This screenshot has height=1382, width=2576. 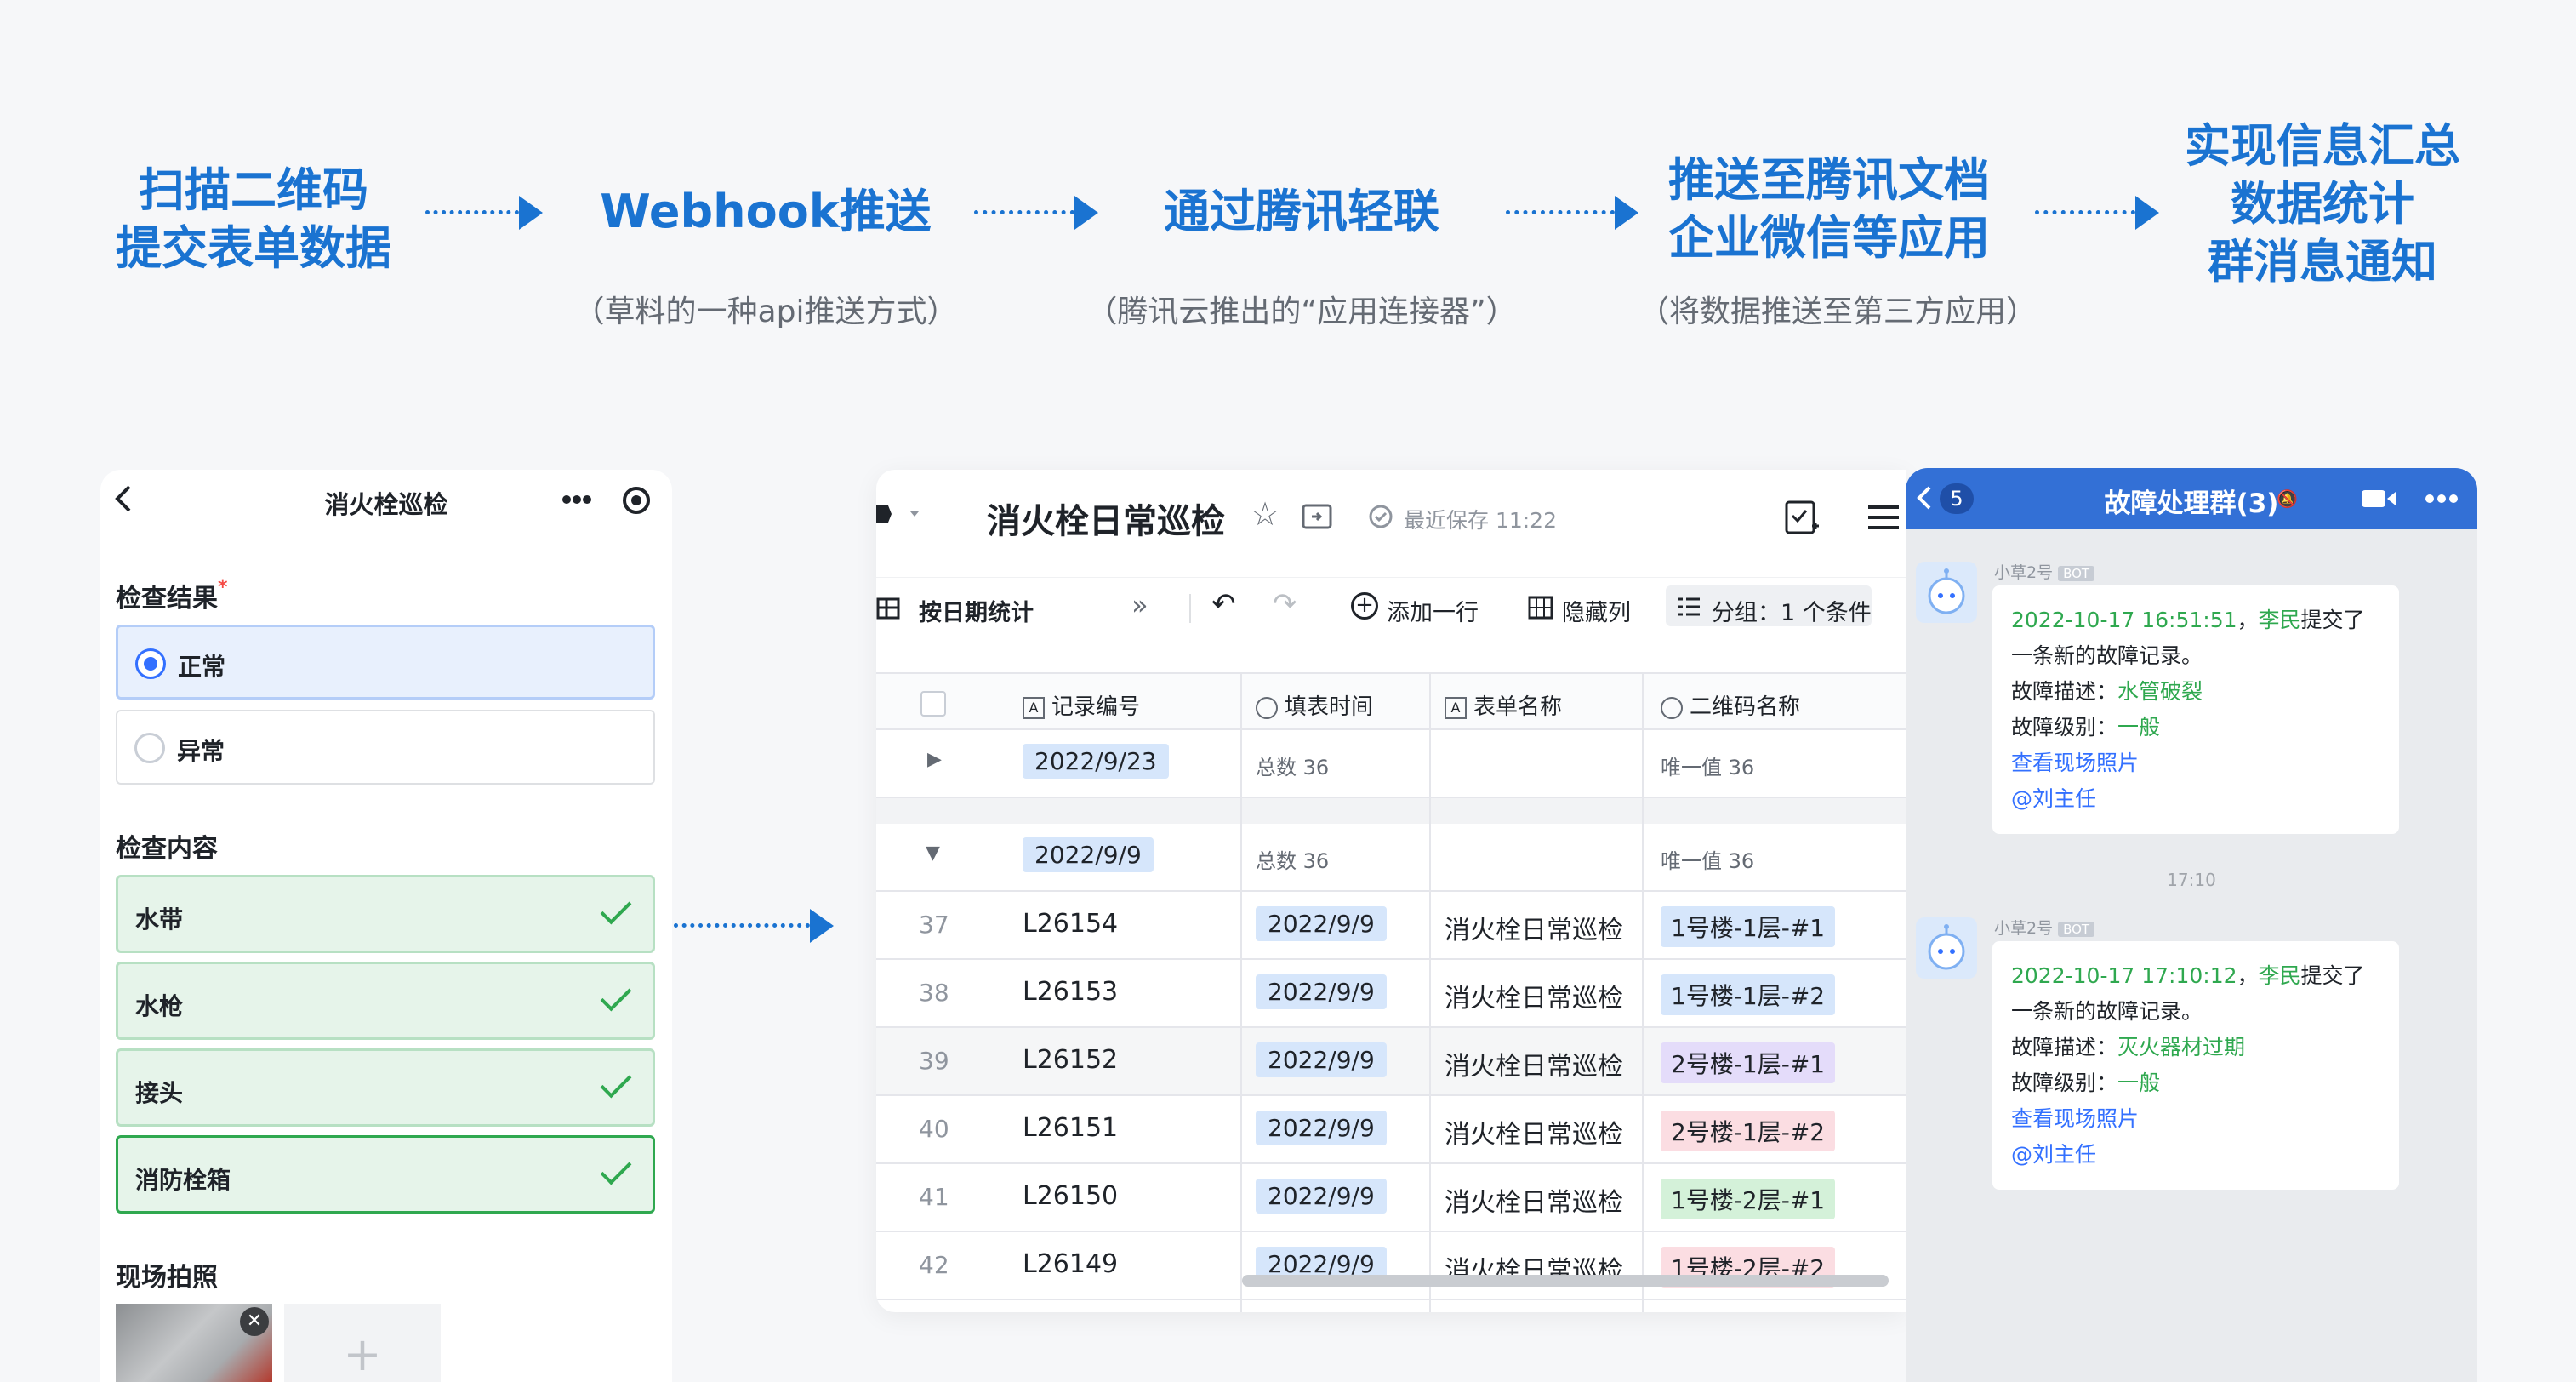 I want to click on col-record-id: A 记录编号, so click(x=1082, y=705).